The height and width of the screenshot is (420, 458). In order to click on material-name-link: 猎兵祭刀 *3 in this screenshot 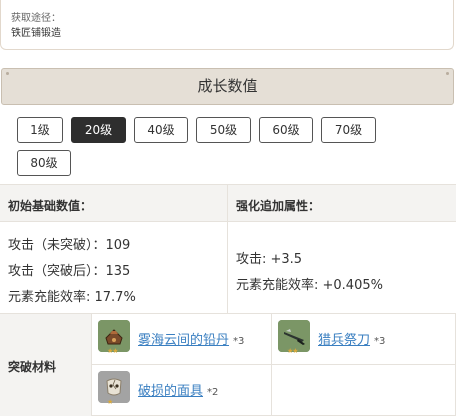, I will do `click(351, 338)`.